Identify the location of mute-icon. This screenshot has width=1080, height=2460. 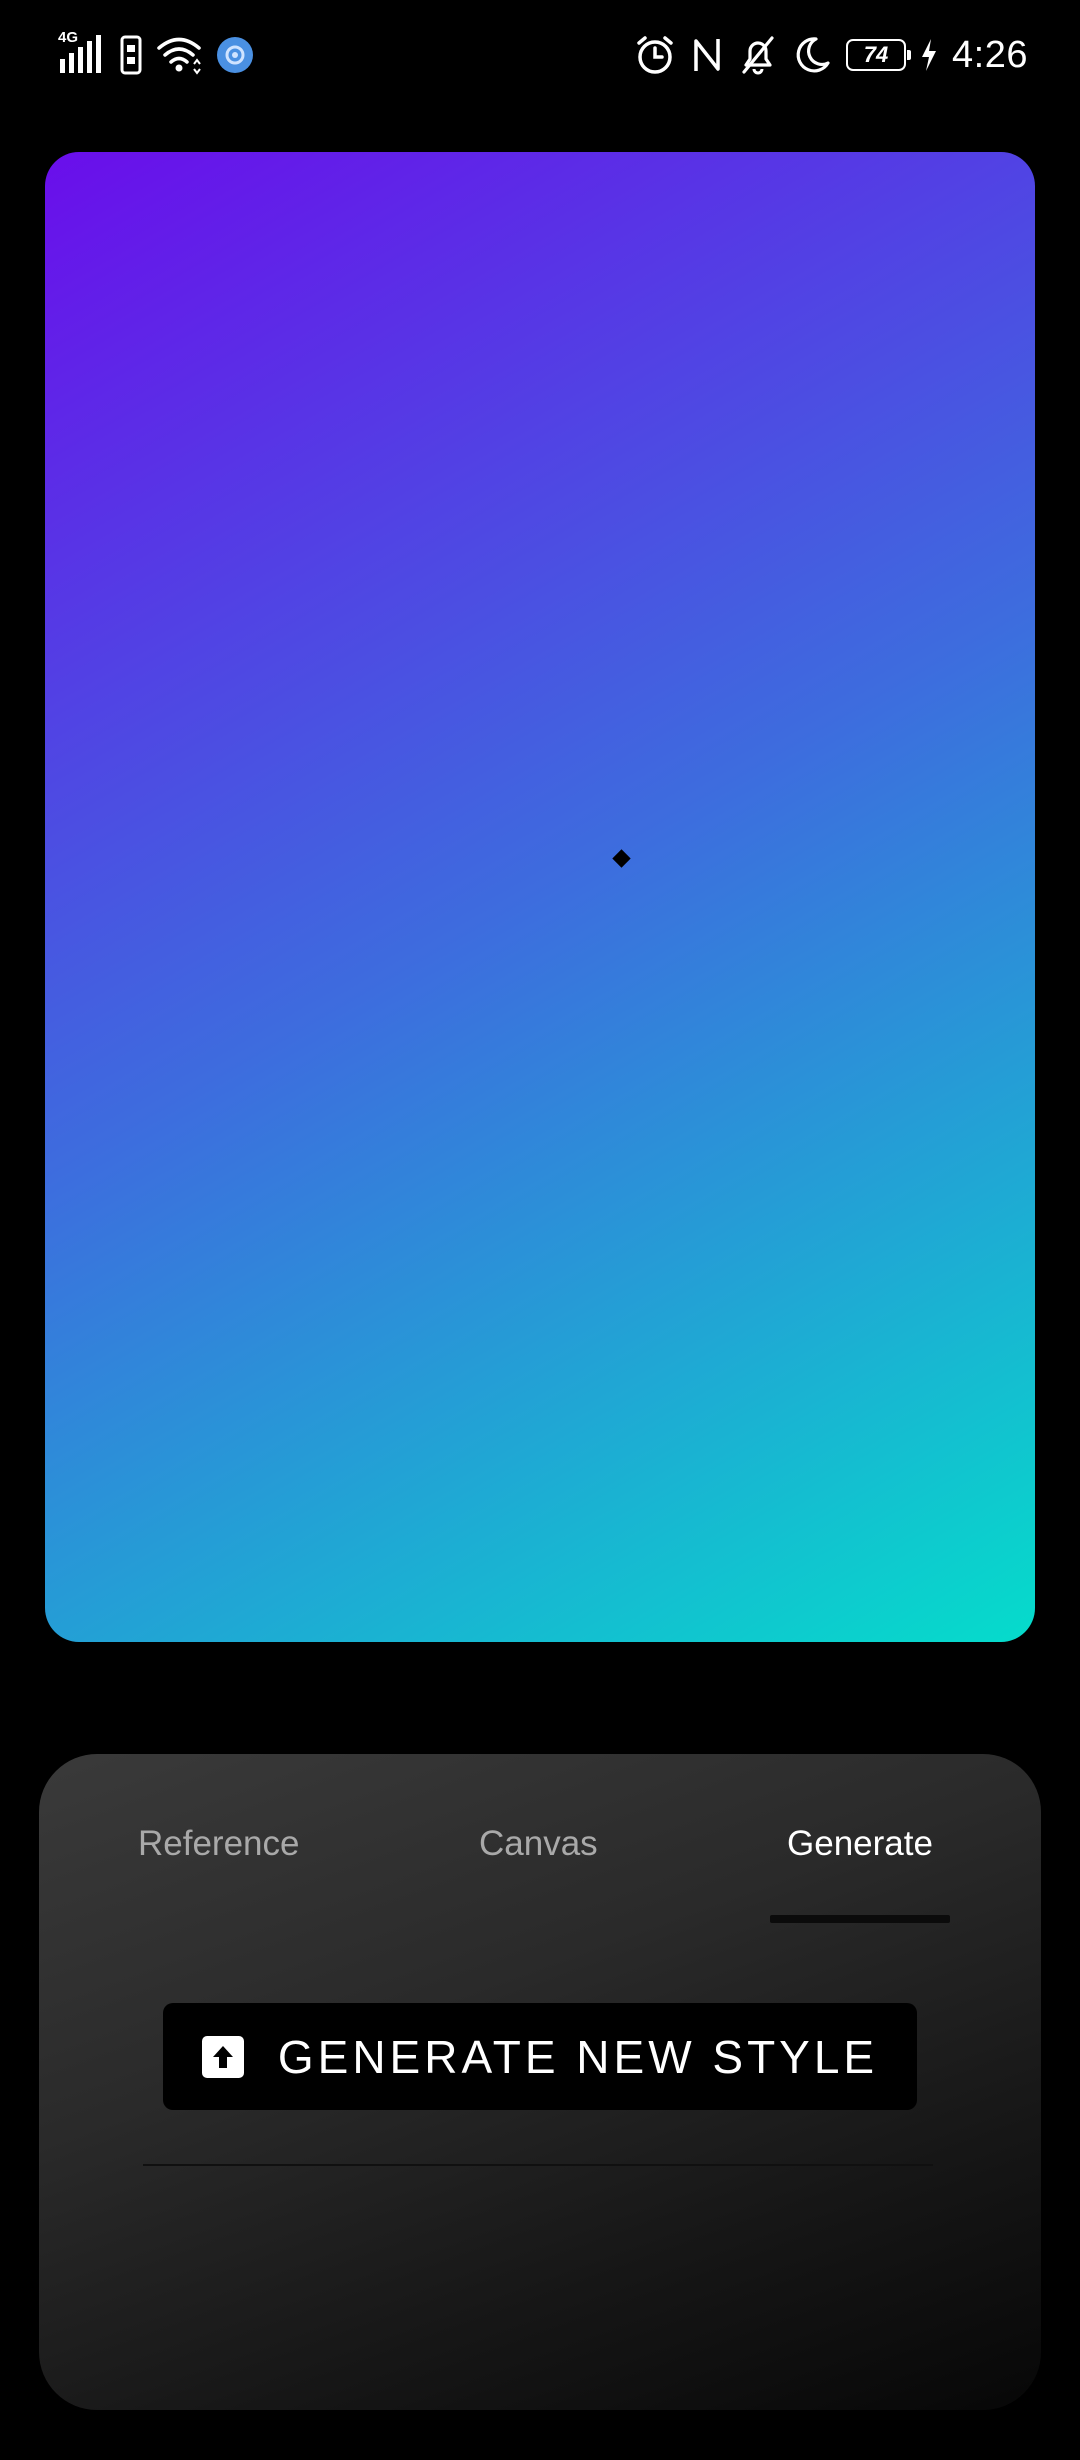
(758, 55).